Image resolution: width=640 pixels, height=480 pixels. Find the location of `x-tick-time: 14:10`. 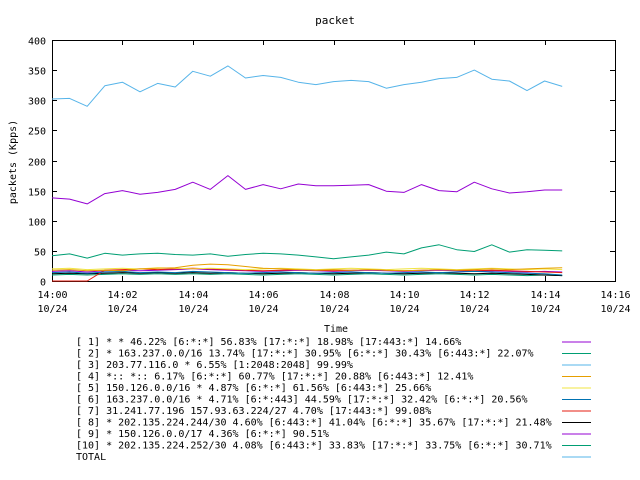

x-tick-time: 14:10 is located at coordinates (404, 295).